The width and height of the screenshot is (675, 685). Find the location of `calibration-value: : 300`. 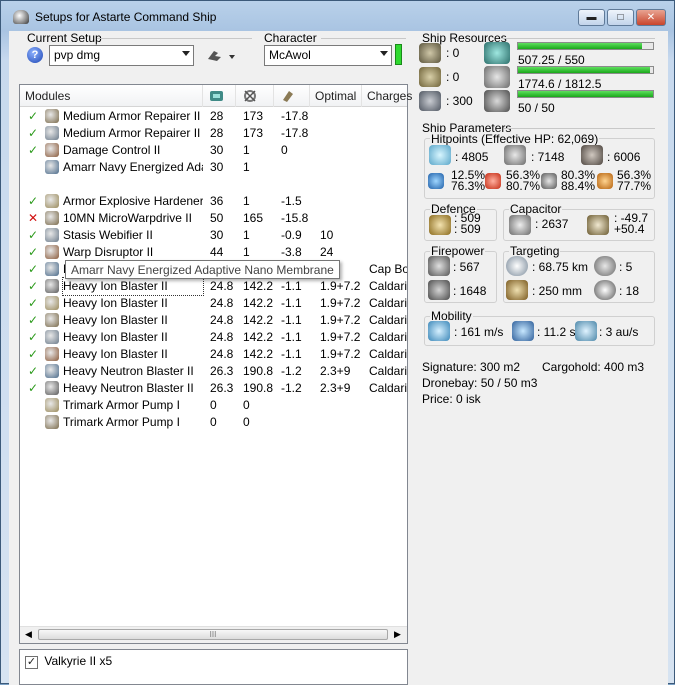

calibration-value: : 300 is located at coordinates (459, 101).